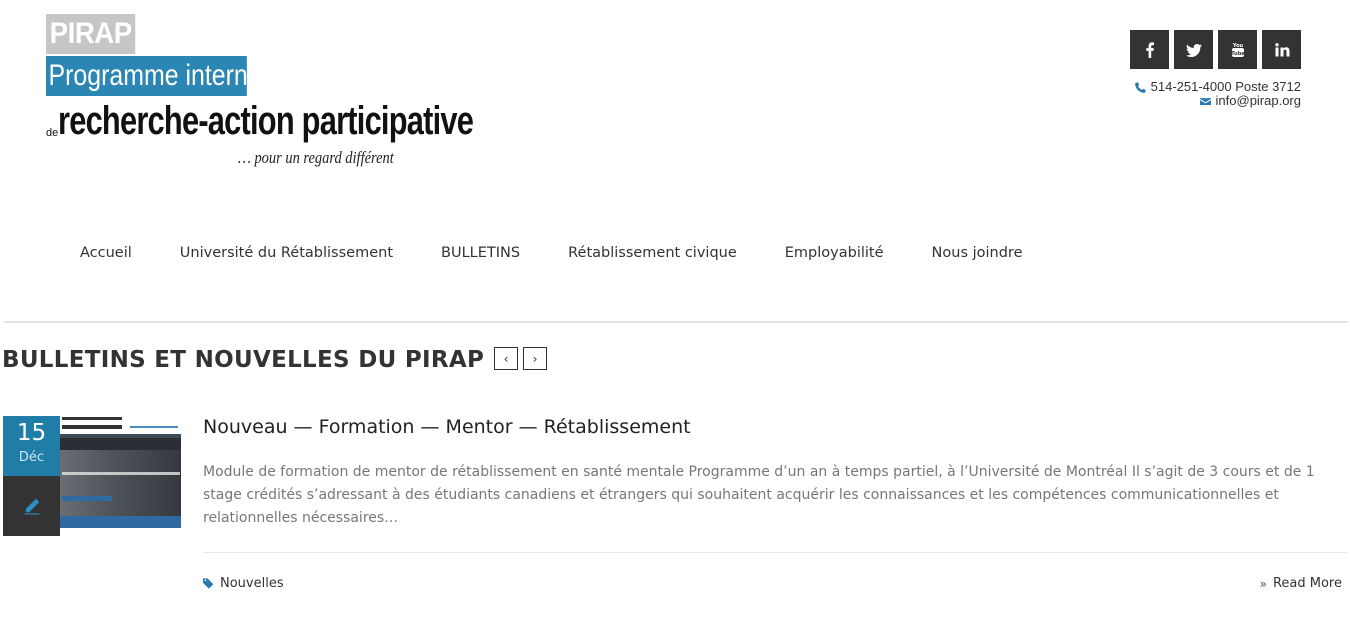  Describe the element at coordinates (506, 358) in the screenshot. I see `prev-arrow-button: ‹` at that location.